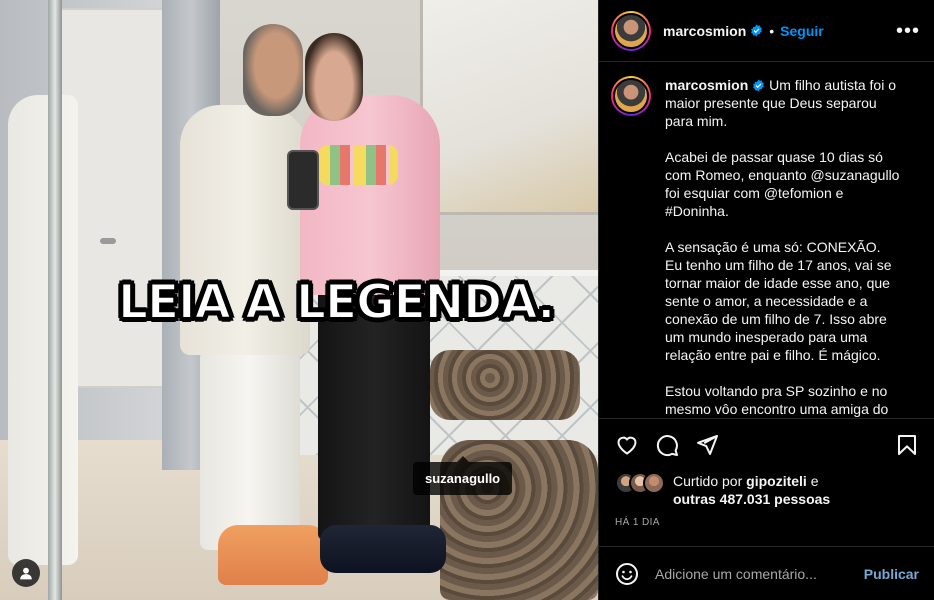 The height and width of the screenshot is (600, 934). I want to click on person-father-head, so click(273, 70).